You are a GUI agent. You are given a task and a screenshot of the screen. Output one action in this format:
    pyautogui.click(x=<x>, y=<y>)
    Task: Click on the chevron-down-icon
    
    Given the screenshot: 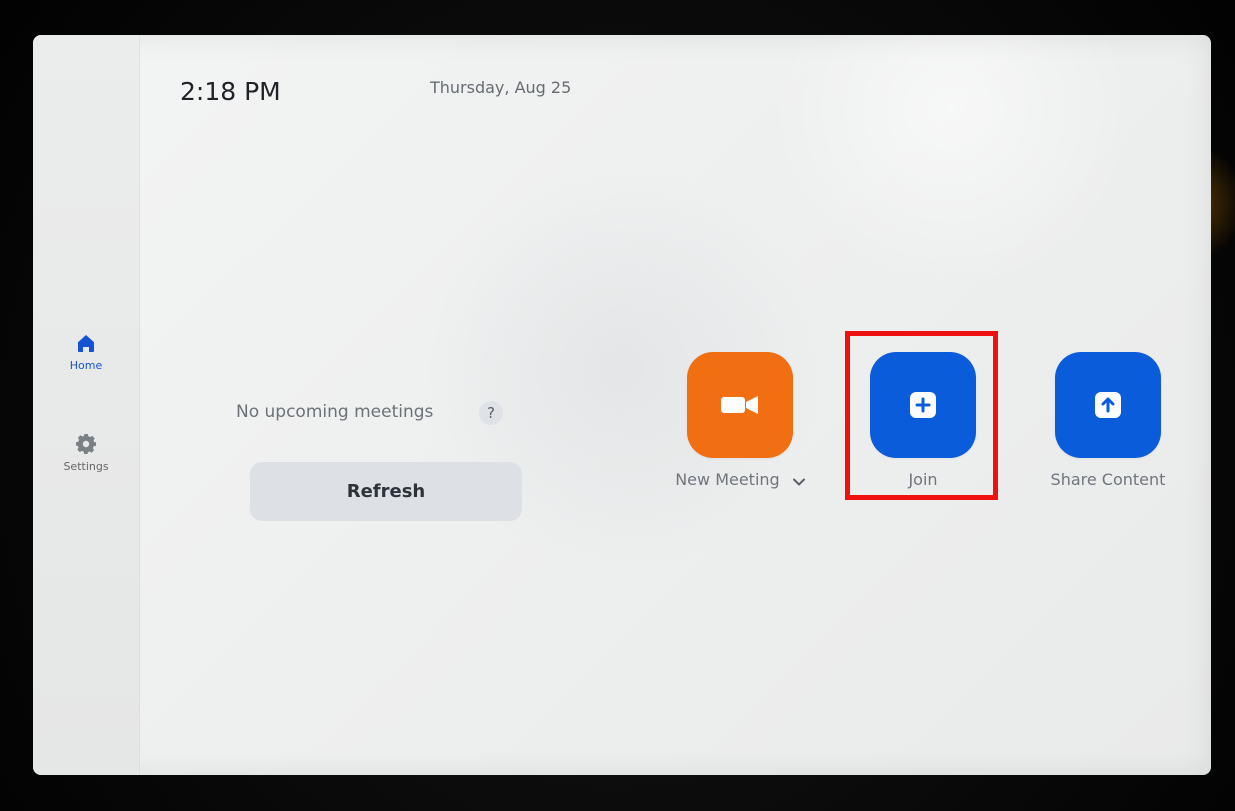 What is the action you would take?
    pyautogui.click(x=798, y=480)
    